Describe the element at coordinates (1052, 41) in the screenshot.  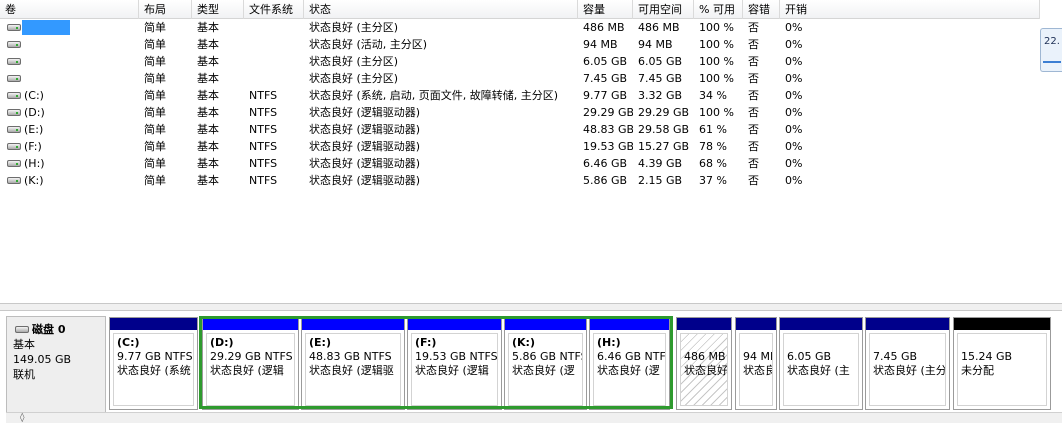
I see `side-graph-label: 22.` at that location.